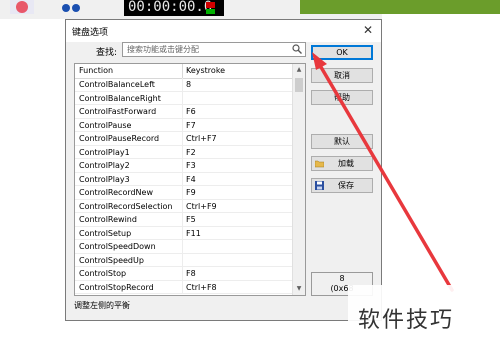  I want to click on save-button: 保存, so click(342, 185).